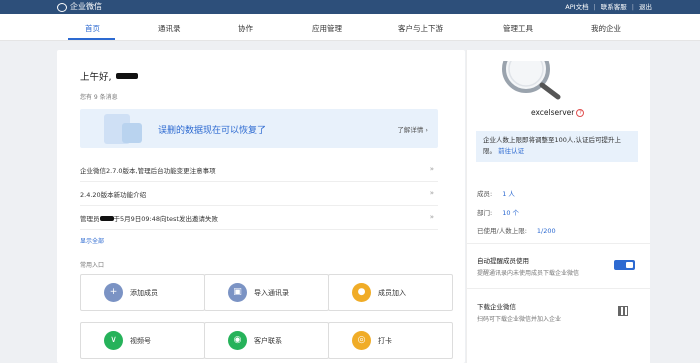  Describe the element at coordinates (96, 77) in the screenshot. I see `greeting-text: 上午好,` at that location.